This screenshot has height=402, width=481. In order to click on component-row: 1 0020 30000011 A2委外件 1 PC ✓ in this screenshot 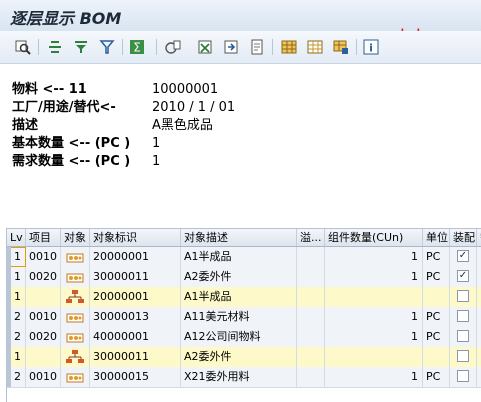, I will do `click(244, 277)`.